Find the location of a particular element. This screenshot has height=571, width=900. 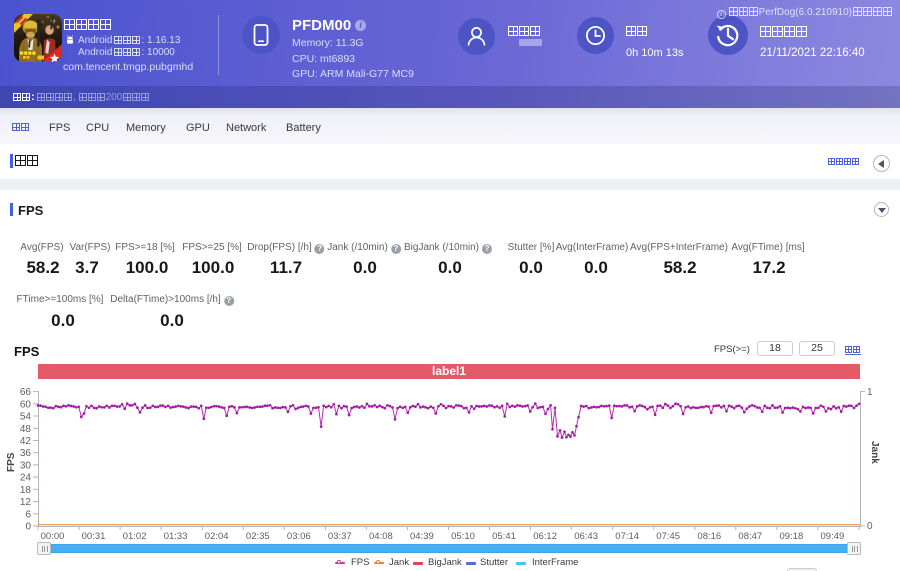

svg-text: 48 is located at coordinates (26, 429).